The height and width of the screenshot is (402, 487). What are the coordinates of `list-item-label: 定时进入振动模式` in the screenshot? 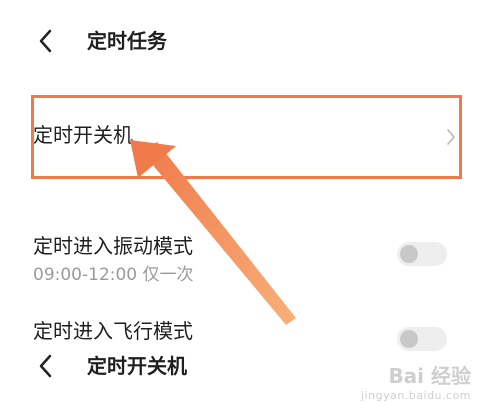 It's located at (113, 246).